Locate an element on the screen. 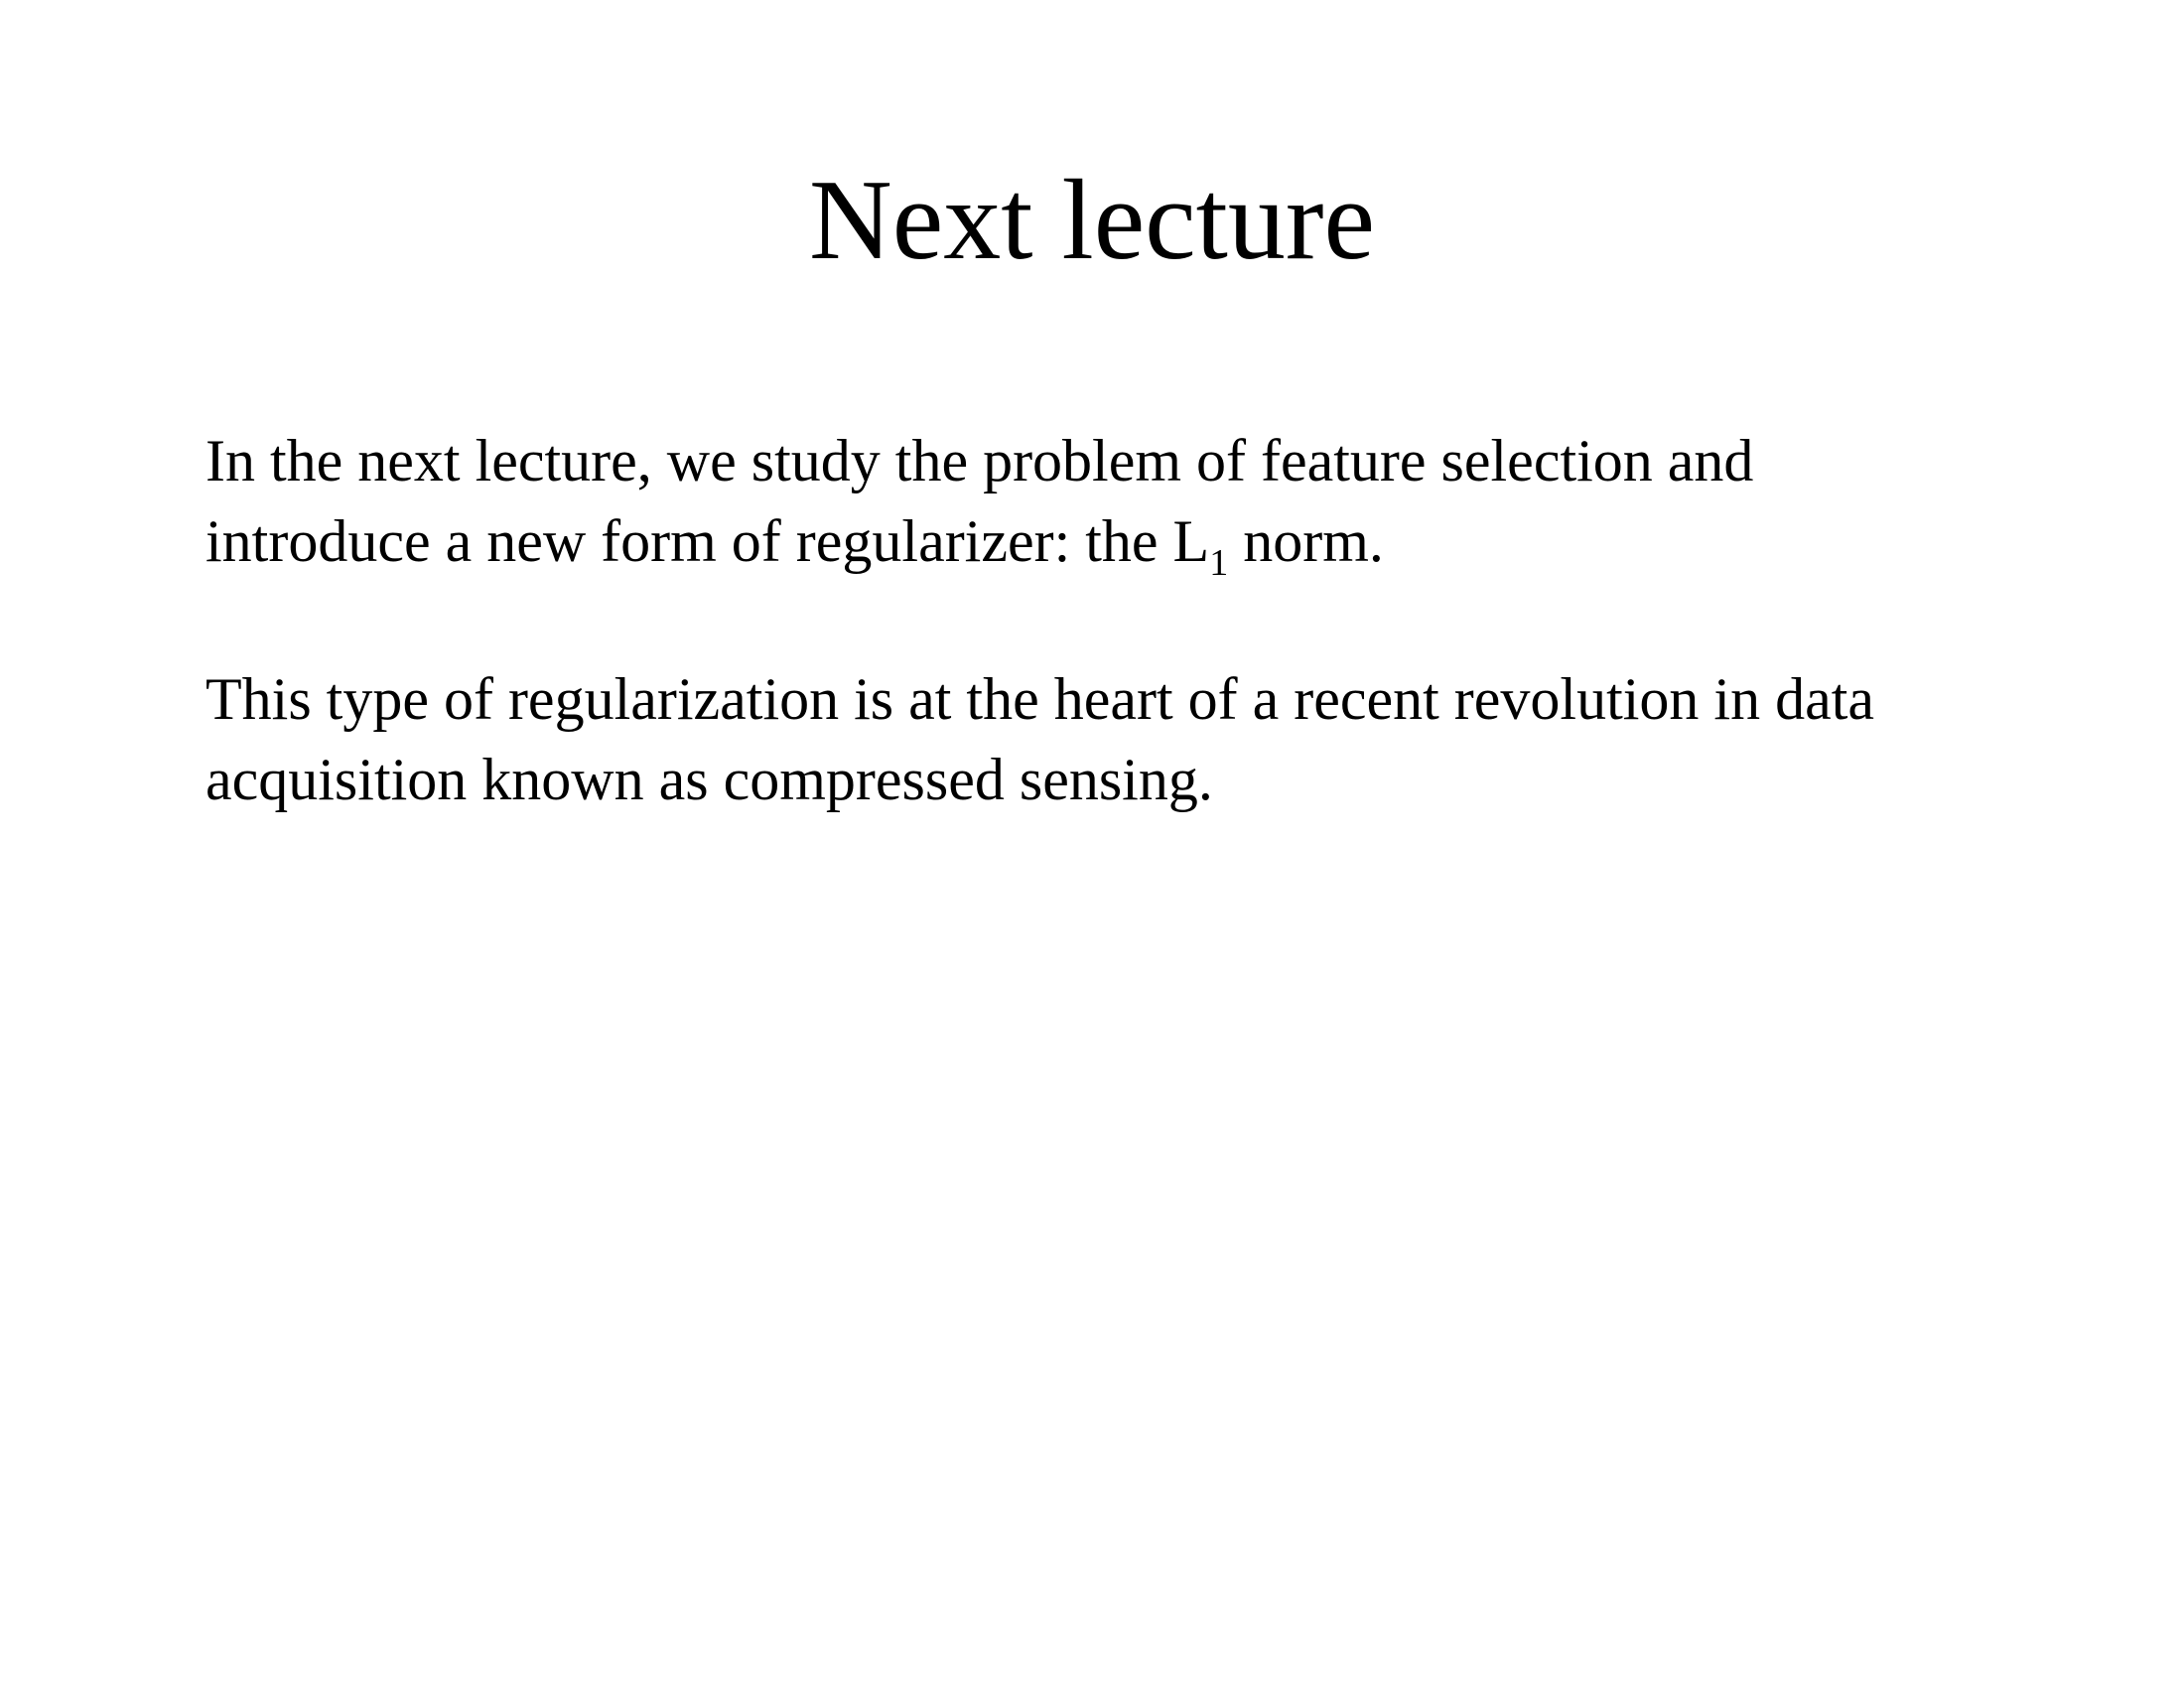  slide-title: Next lecture is located at coordinates (1092, 220).